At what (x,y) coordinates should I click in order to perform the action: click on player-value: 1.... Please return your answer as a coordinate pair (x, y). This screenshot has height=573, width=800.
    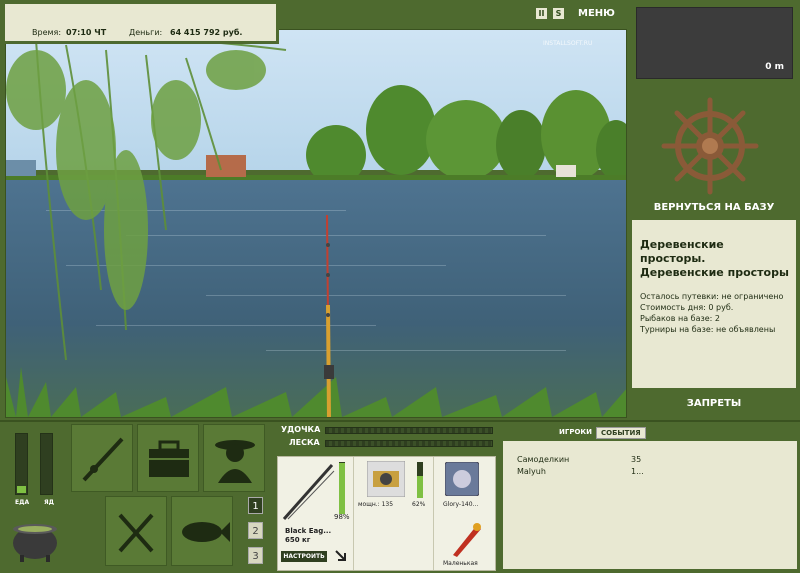
    Looking at the image, I should click on (637, 471).